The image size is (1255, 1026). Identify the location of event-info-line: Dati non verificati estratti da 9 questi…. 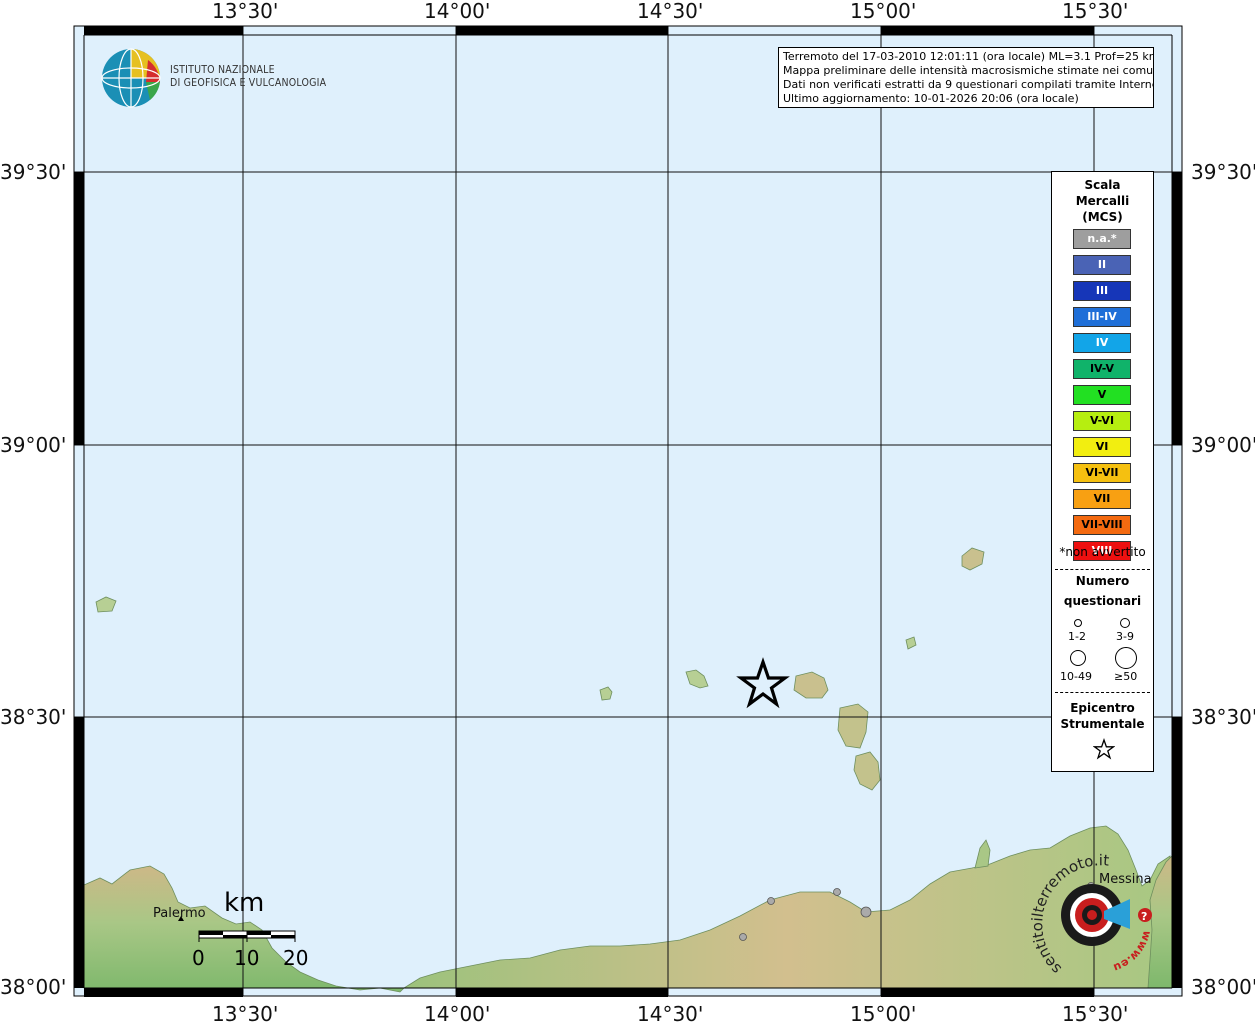
(968, 84).